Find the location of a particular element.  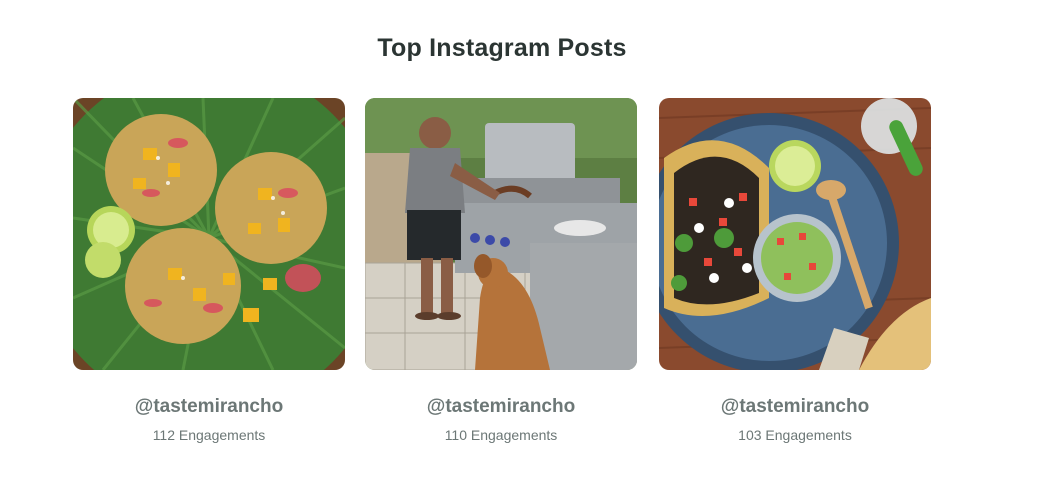

post-image-tacos is located at coordinates (209, 234).